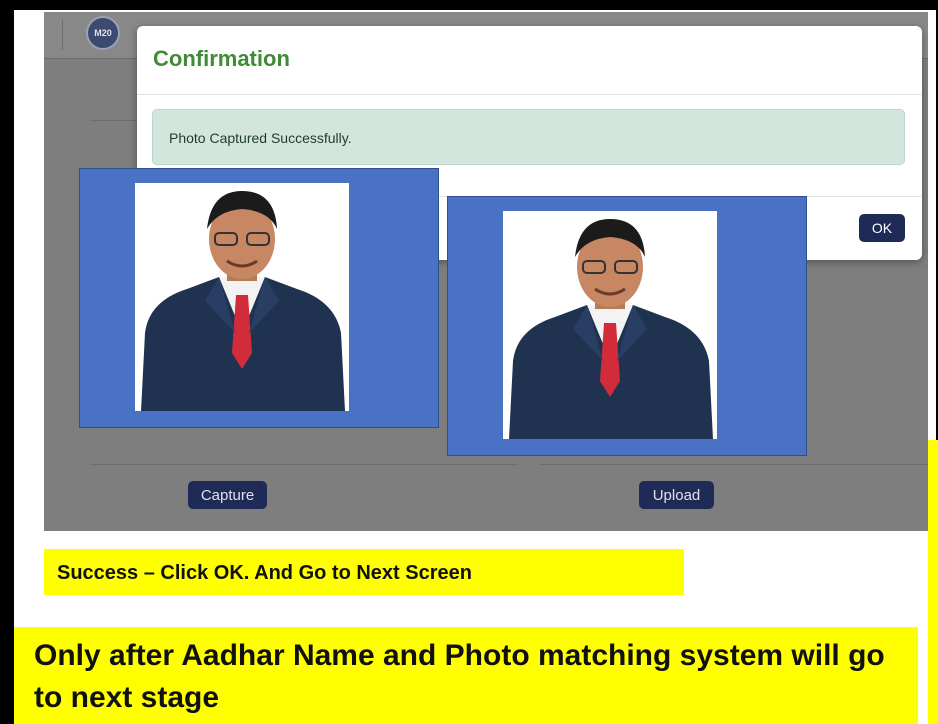 This screenshot has height=724, width=938. What do you see at coordinates (227, 495) in the screenshot?
I see `capture-button: Capture` at bounding box center [227, 495].